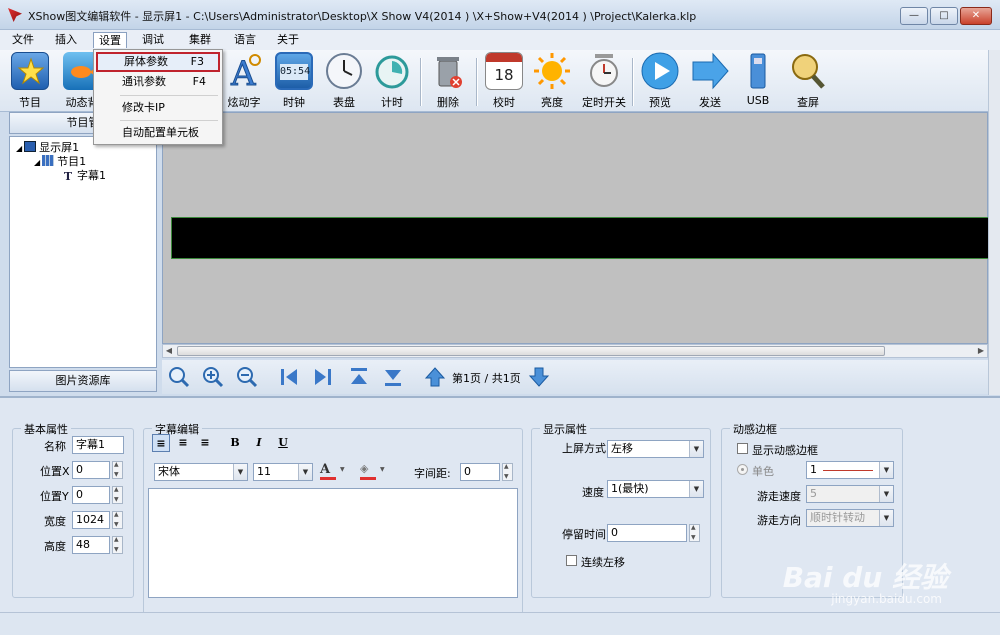 Image resolution: width=1000 pixels, height=635 pixels. Describe the element at coordinates (584, 534) in the screenshot. I see `stay-time-label: 停留时间` at that location.